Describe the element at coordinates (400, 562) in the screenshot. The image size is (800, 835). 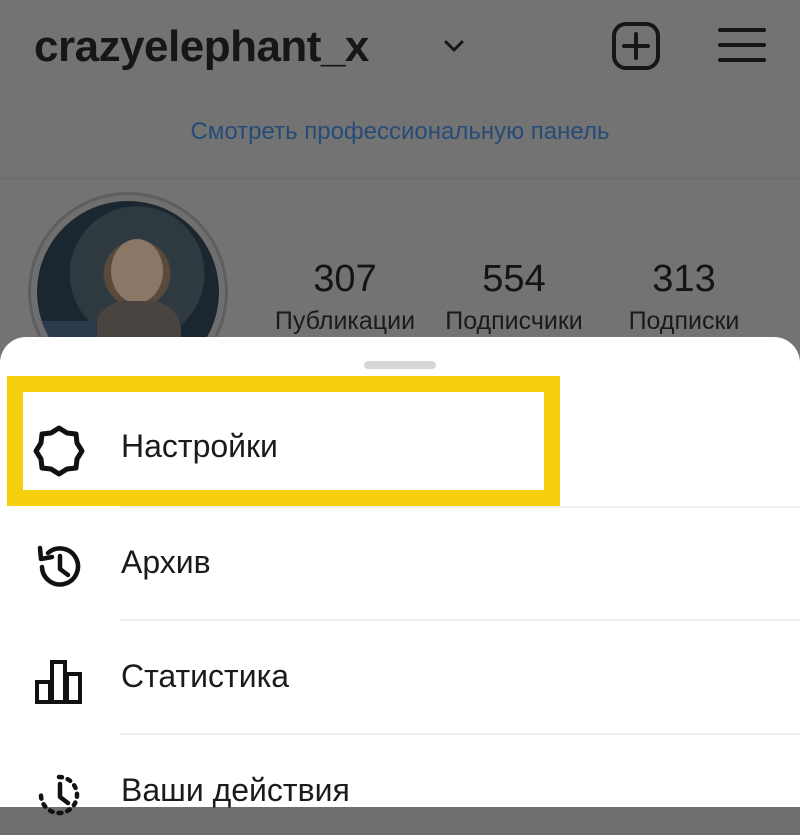
I see `menu-item-archive: Архив` at that location.